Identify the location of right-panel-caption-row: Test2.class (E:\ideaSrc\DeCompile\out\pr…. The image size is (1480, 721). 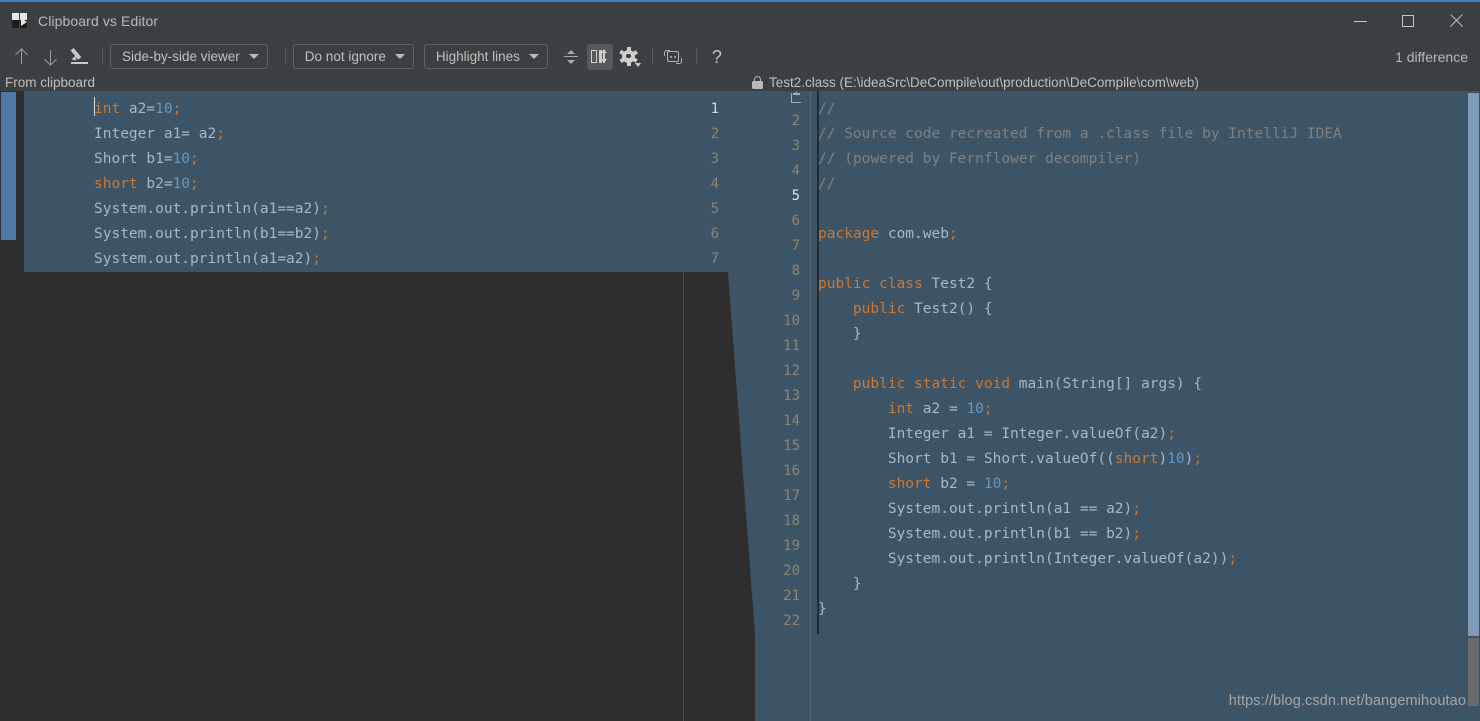
(975, 82).